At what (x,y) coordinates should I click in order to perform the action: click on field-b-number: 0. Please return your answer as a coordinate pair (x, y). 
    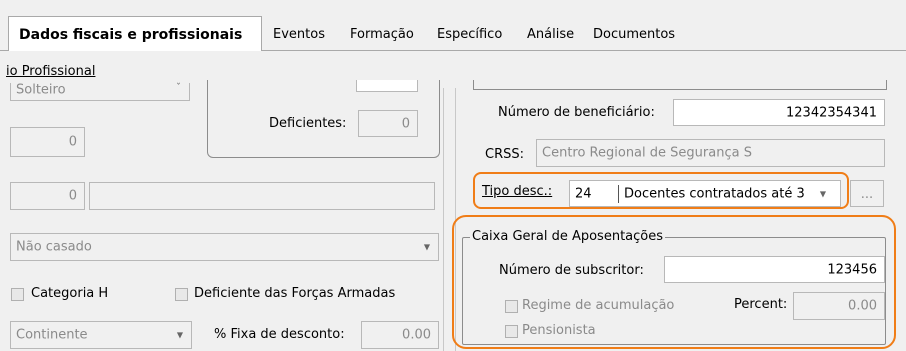
    Looking at the image, I should click on (47, 196).